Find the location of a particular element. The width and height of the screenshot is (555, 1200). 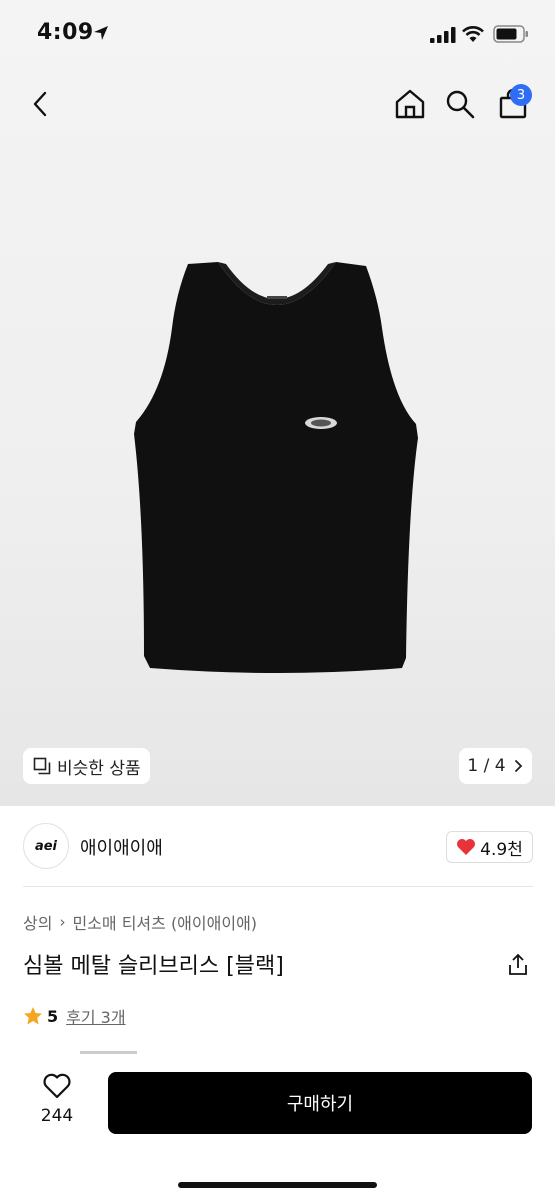

battery-icon is located at coordinates (510, 34).